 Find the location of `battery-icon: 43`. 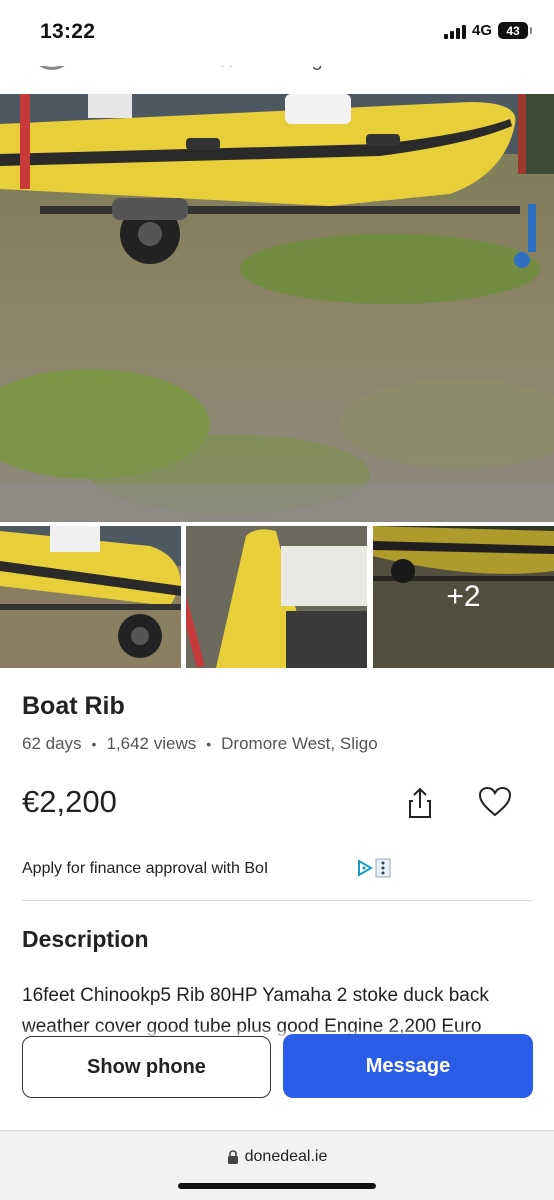

battery-icon: 43 is located at coordinates (515, 30).